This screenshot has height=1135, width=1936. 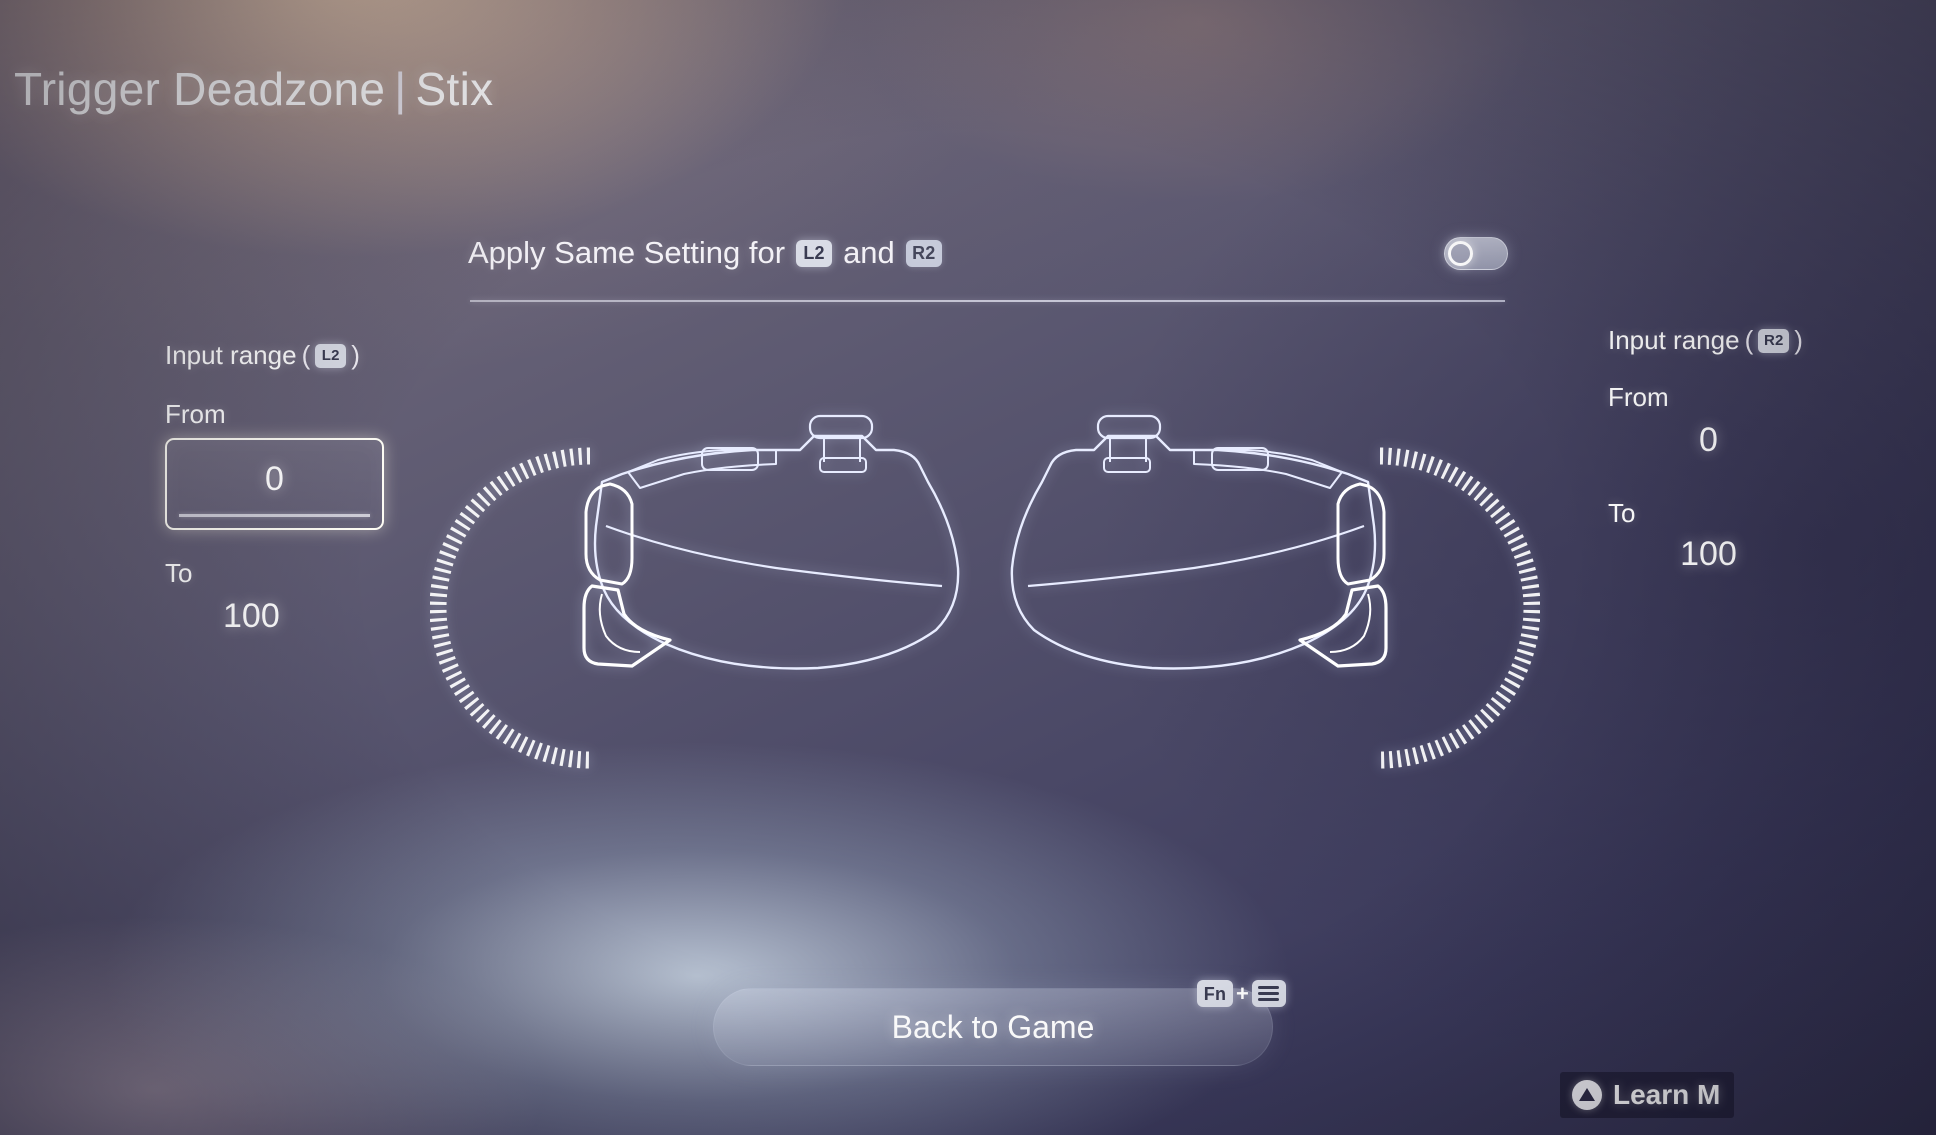 What do you see at coordinates (1622, 513) in the screenshot?
I see `r2-to-label: To` at bounding box center [1622, 513].